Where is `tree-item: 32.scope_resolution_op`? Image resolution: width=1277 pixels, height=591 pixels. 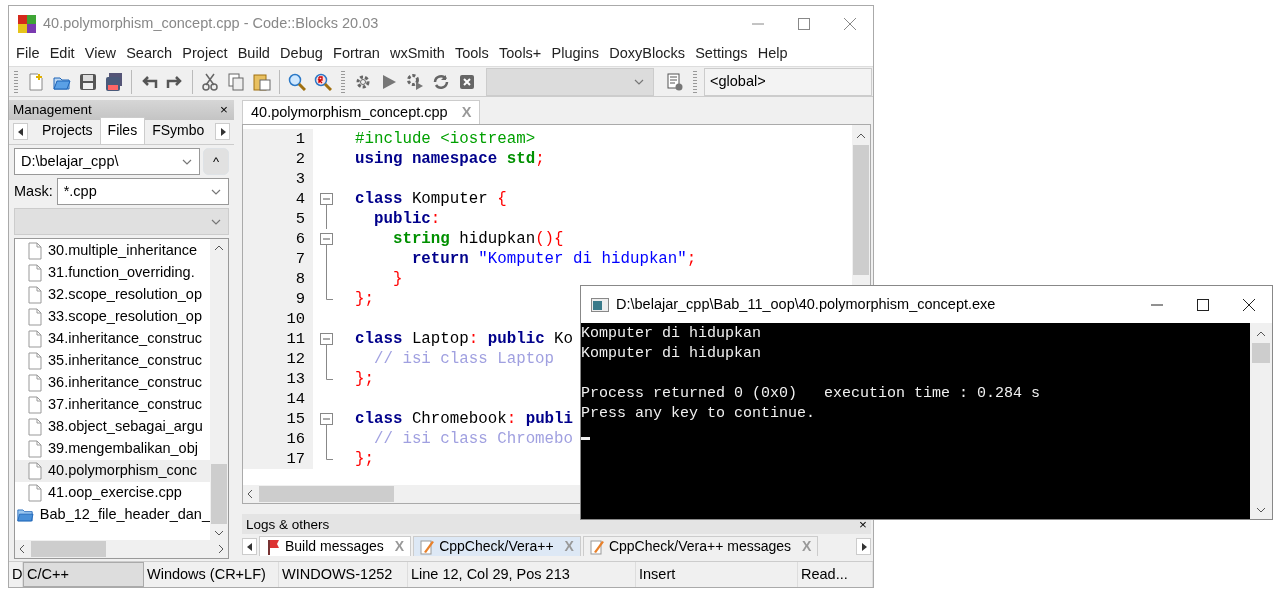
tree-item: 32.scope_resolution_op is located at coordinates (112, 295).